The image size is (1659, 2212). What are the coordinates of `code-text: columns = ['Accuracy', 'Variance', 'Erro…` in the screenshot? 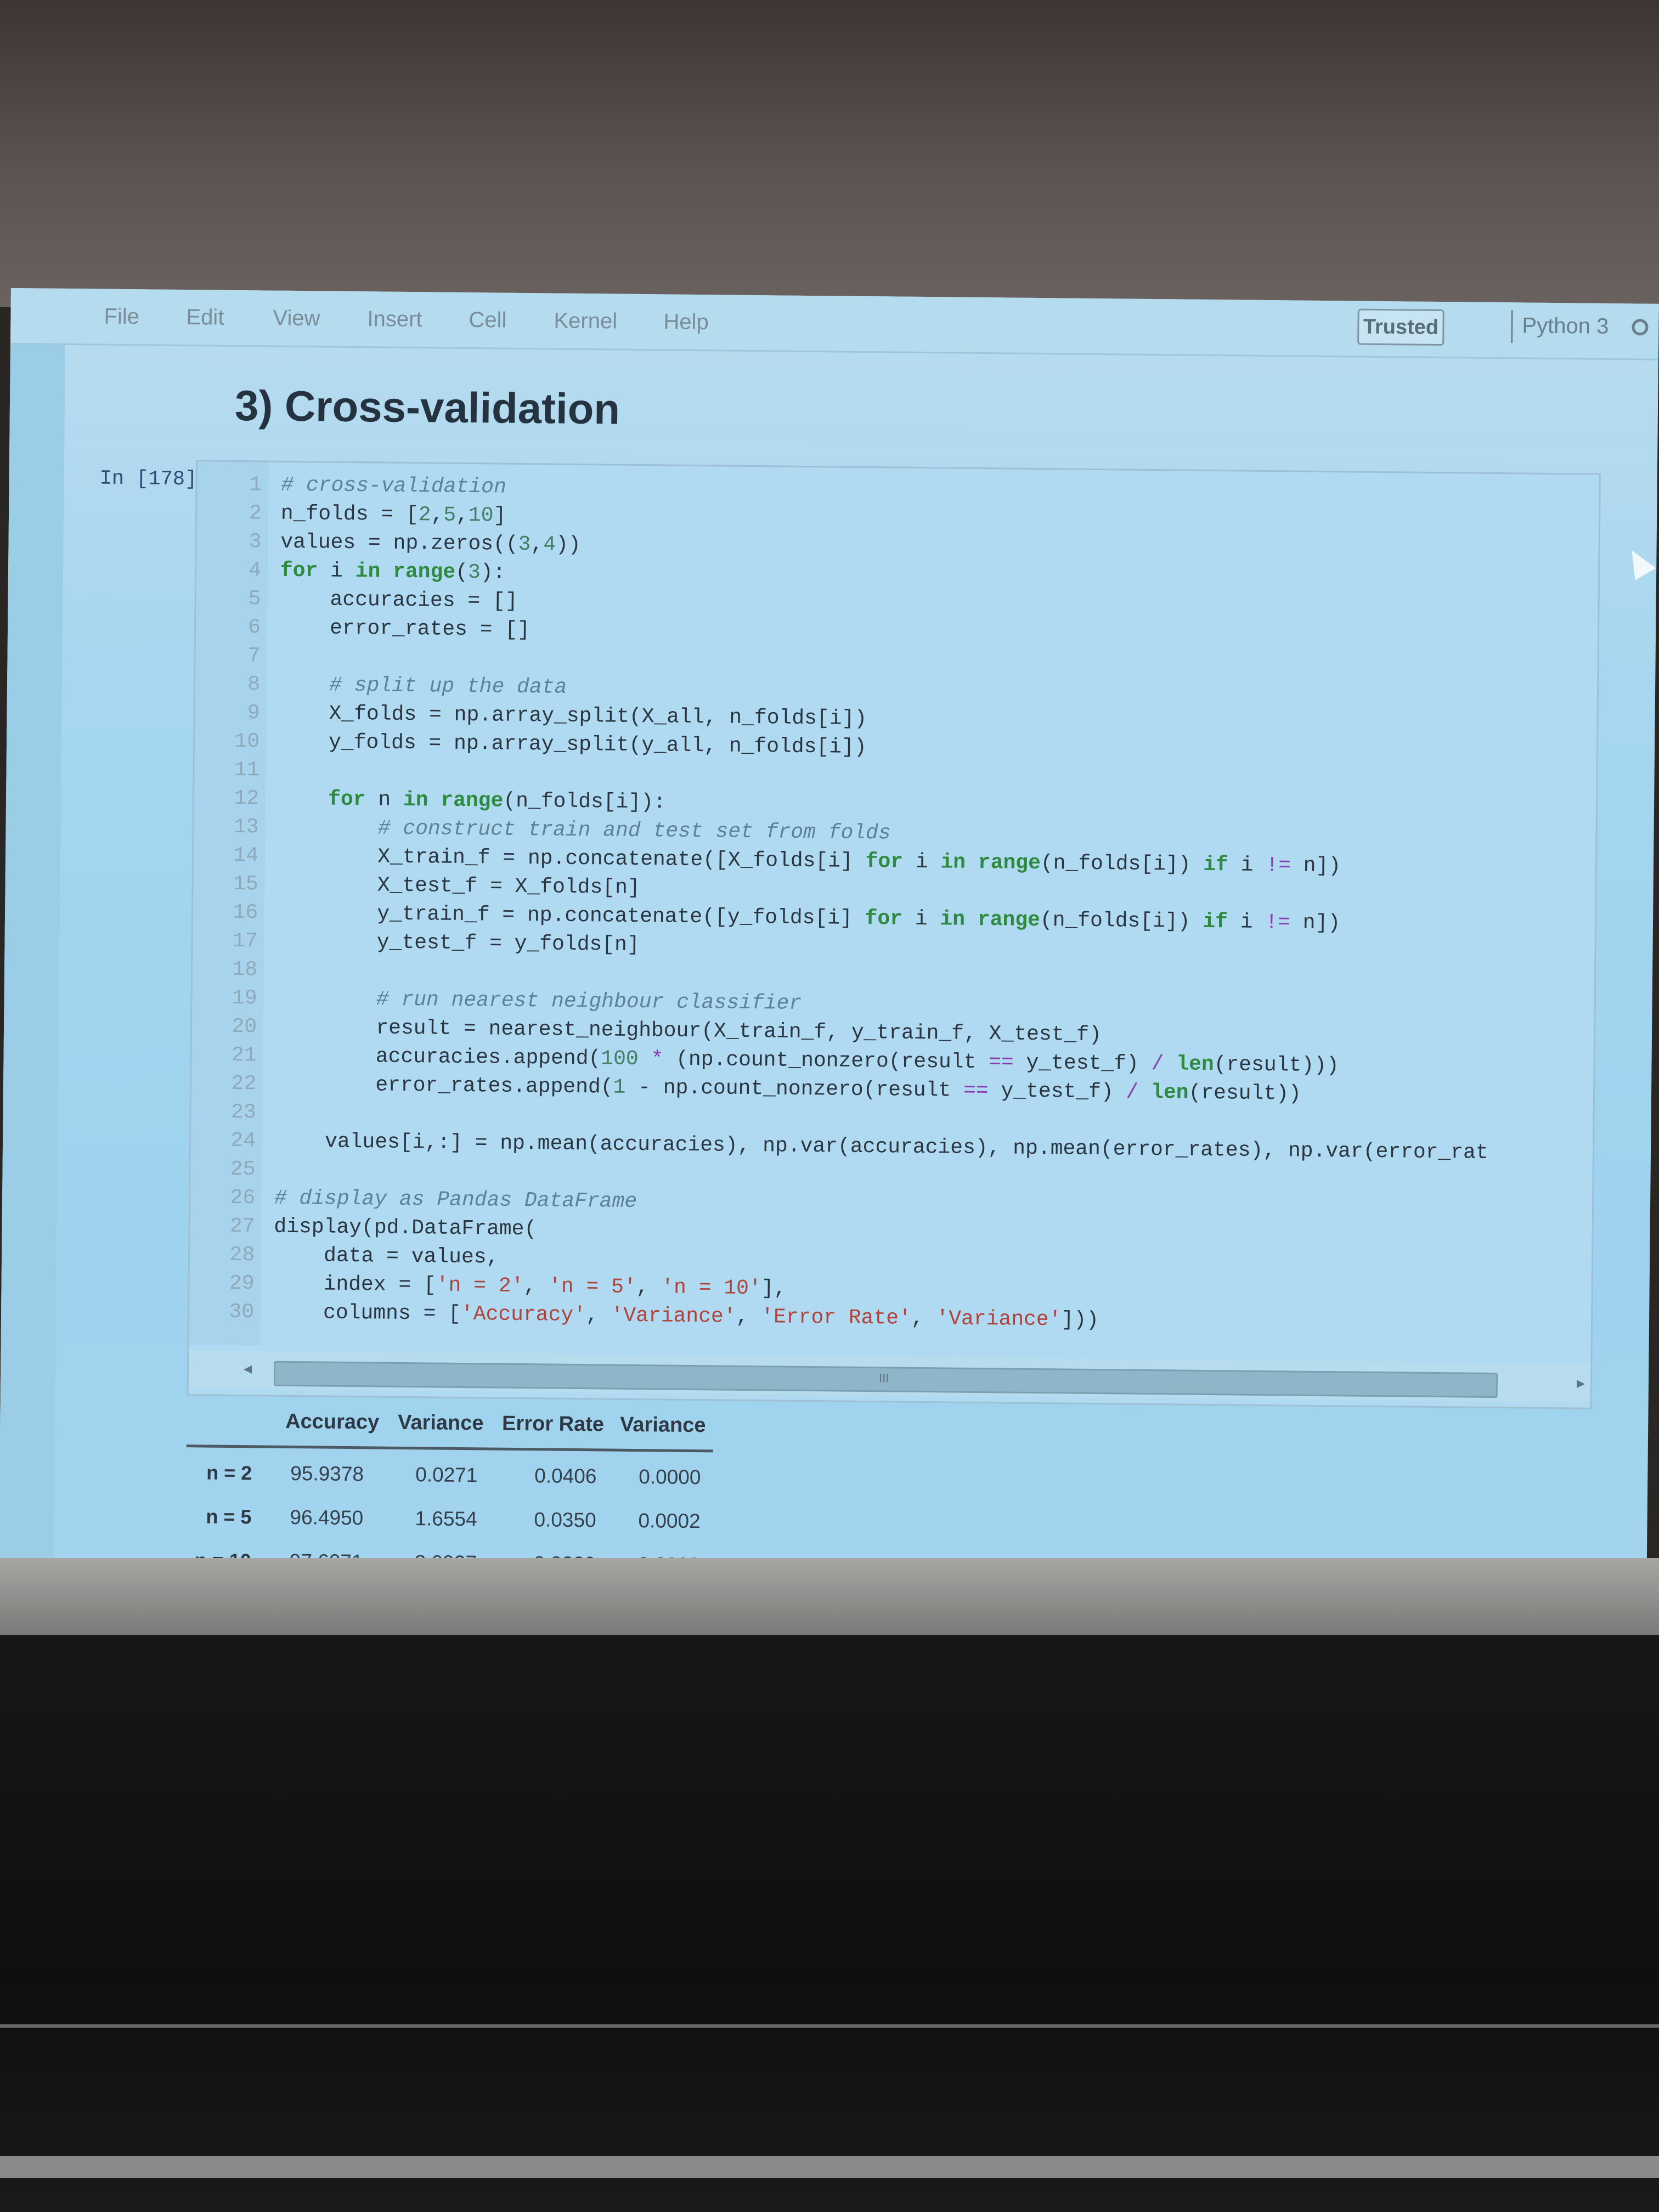 It's located at (679, 1317).